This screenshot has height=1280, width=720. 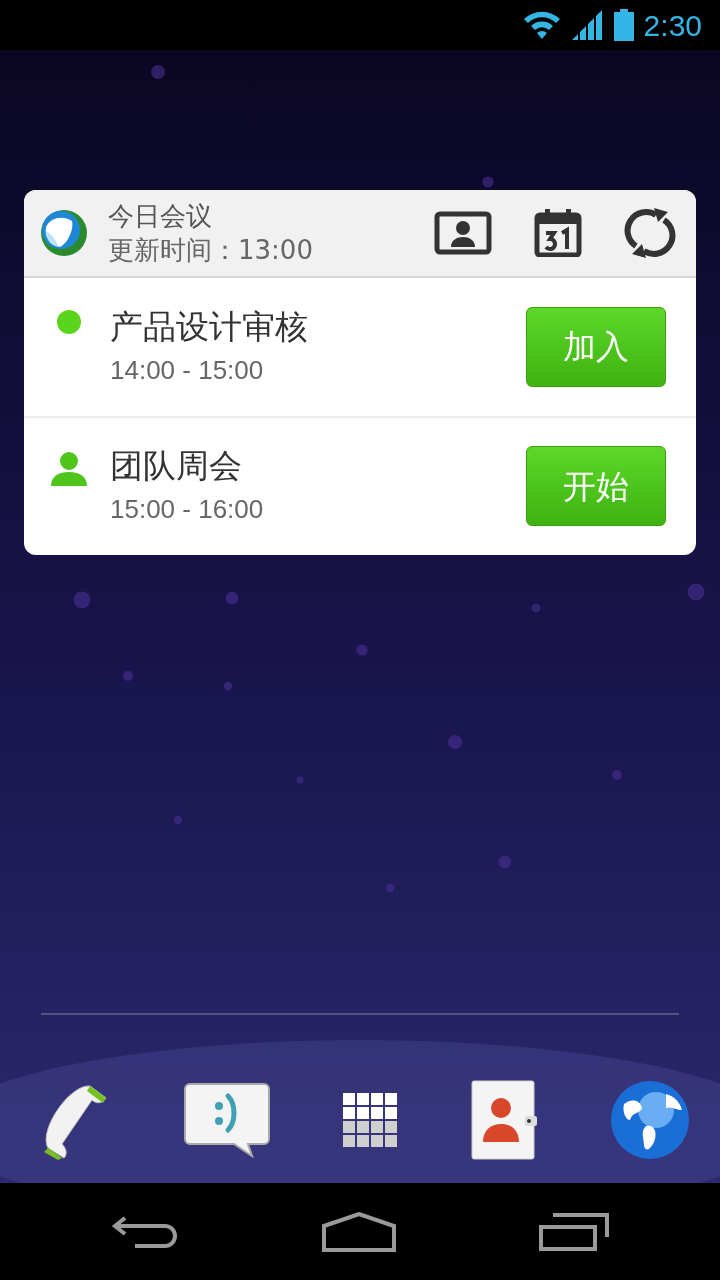 I want to click on person-icon, so click(x=69, y=467).